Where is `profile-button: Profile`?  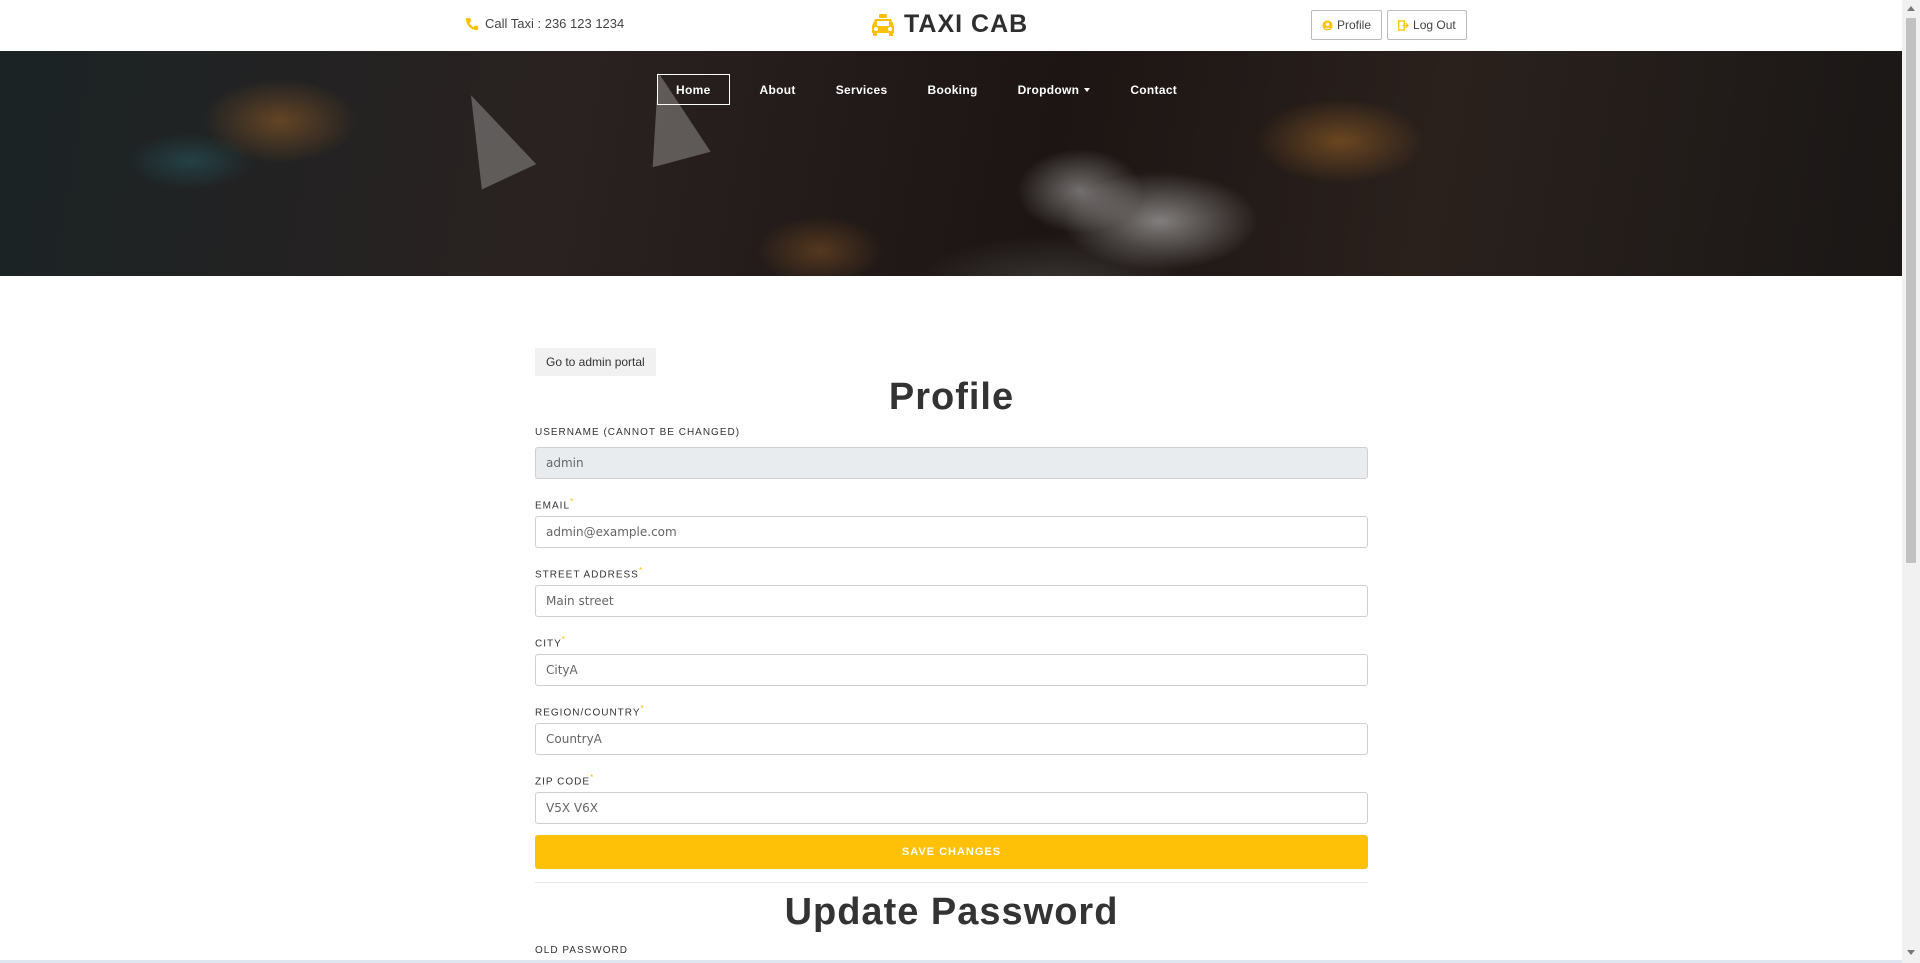 profile-button: Profile is located at coordinates (1347, 25).